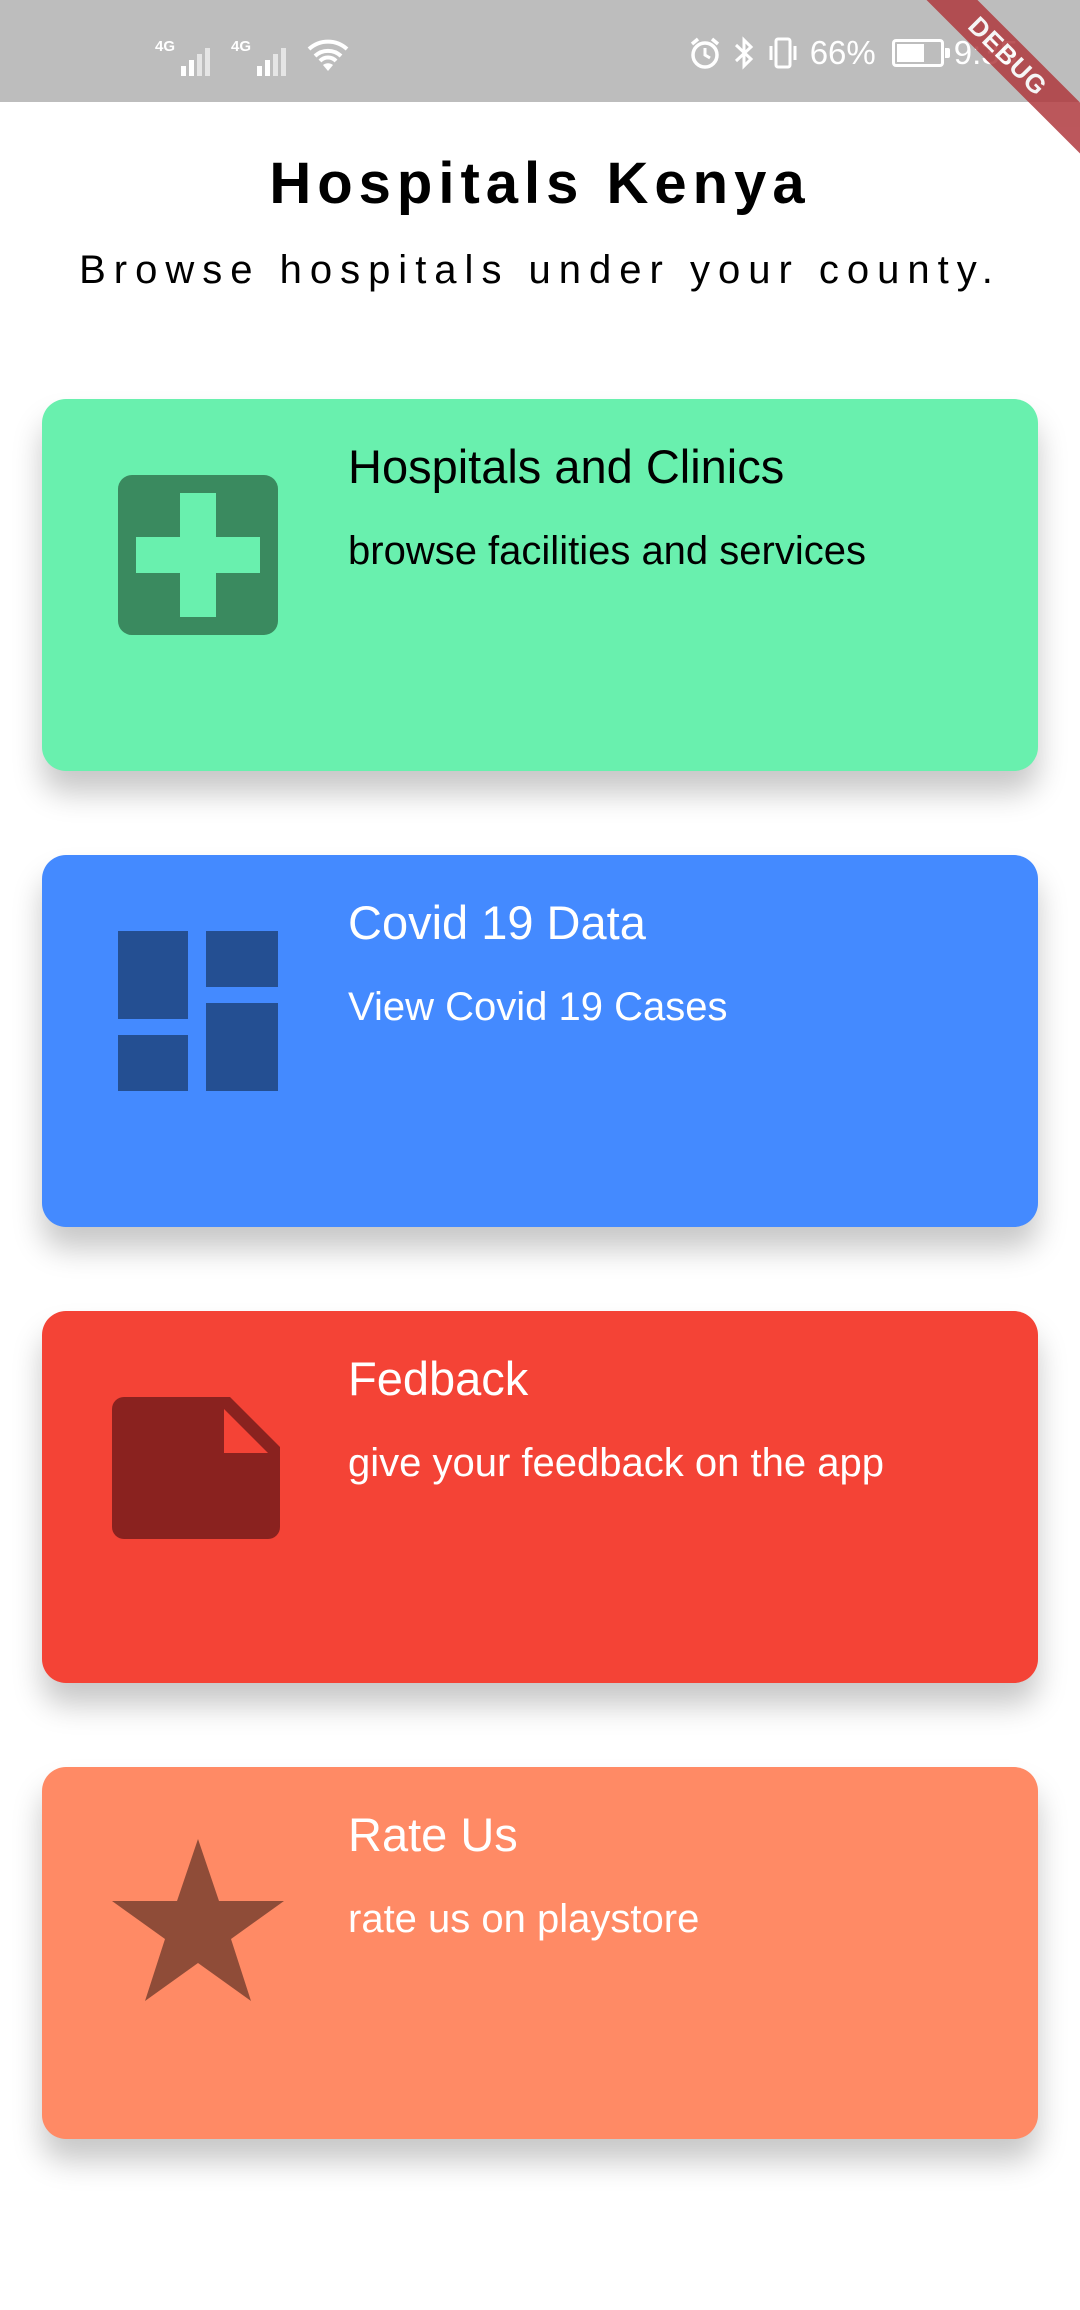 This screenshot has width=1080, height=2310. I want to click on status-bar: 4G 4G 66%, so click(540, 51).